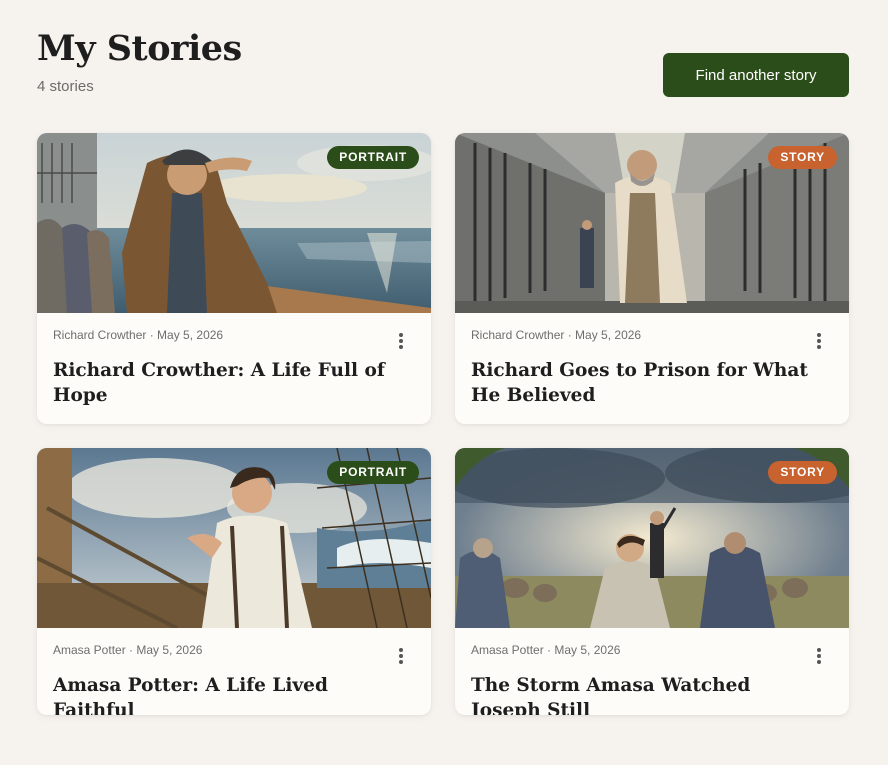 The image size is (888, 765). What do you see at coordinates (219, 383) in the screenshot?
I see `card-title: Richard Crowther: A Life Full of Hope` at bounding box center [219, 383].